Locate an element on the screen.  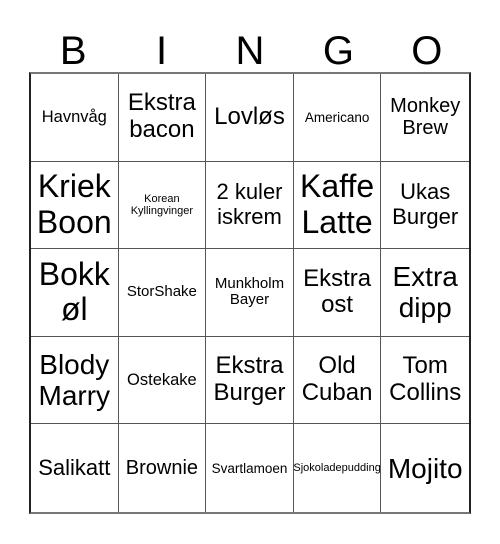
bingo-cell: Kaffe Latte is located at coordinates (337, 205).